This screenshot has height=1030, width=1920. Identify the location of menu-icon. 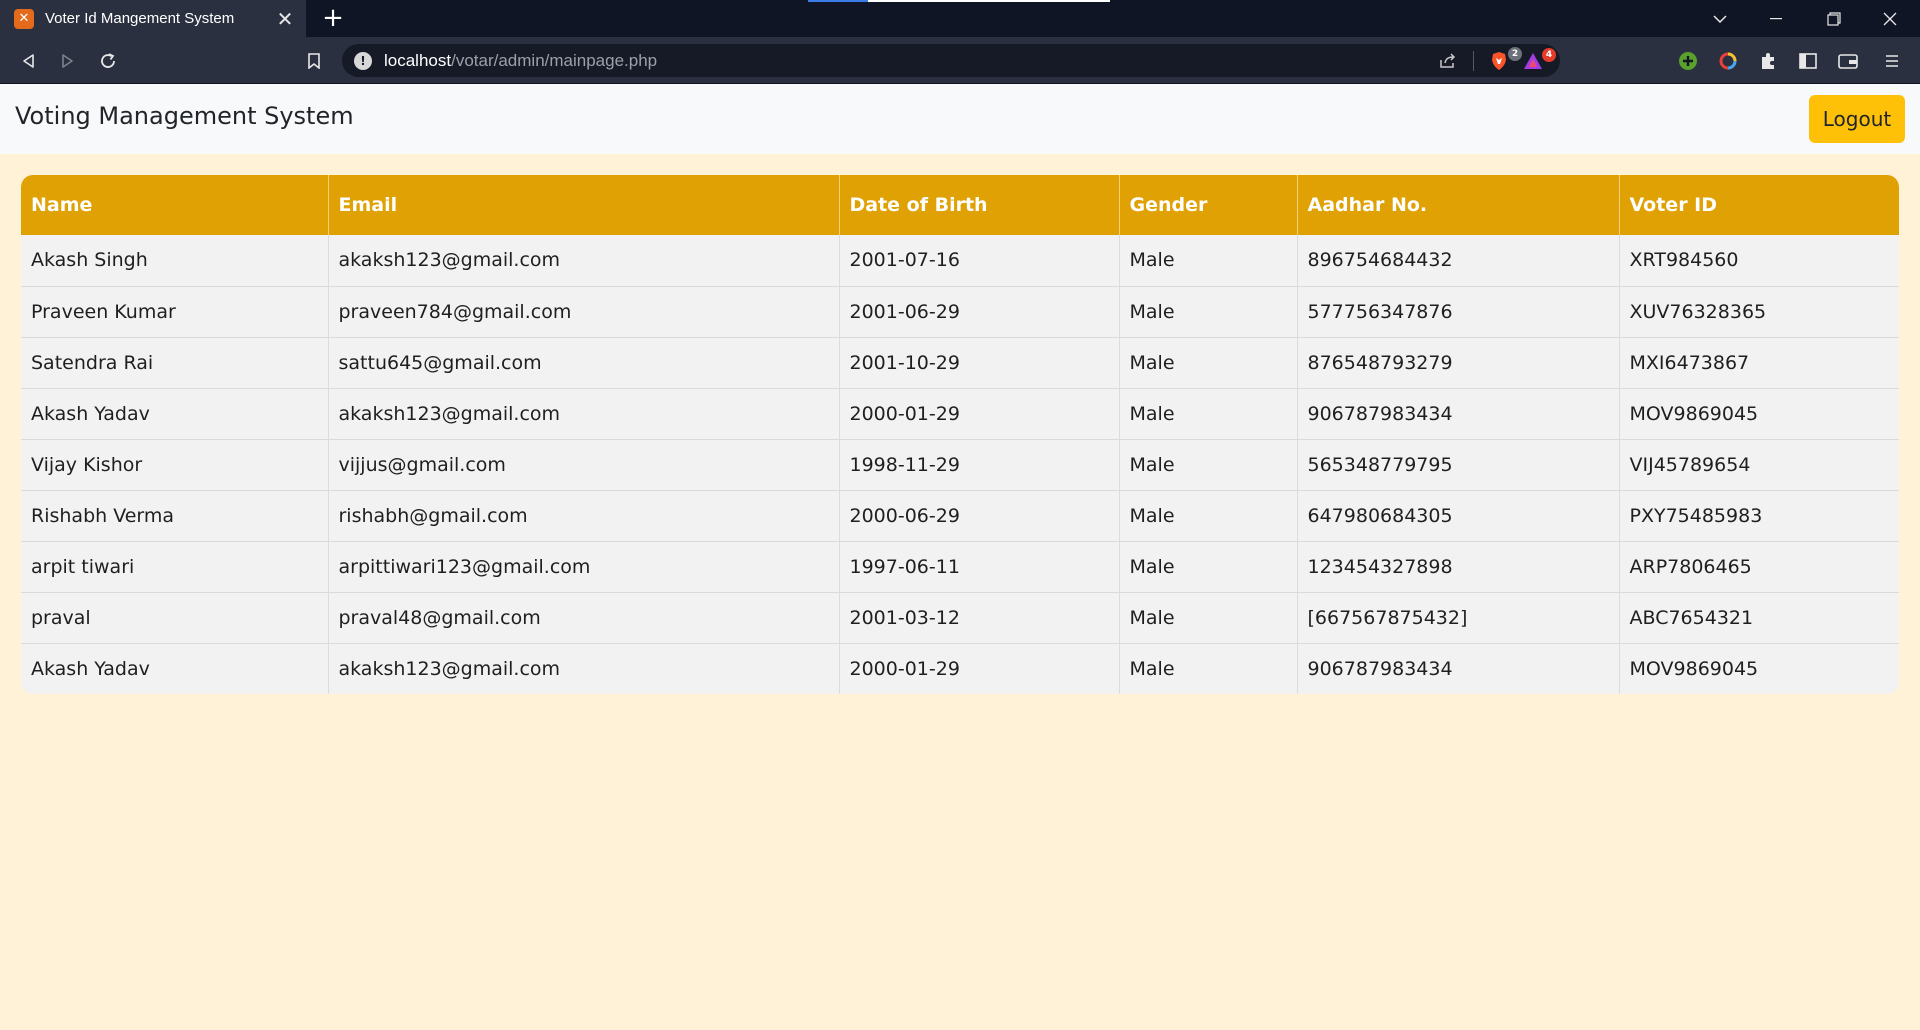
(1892, 60).